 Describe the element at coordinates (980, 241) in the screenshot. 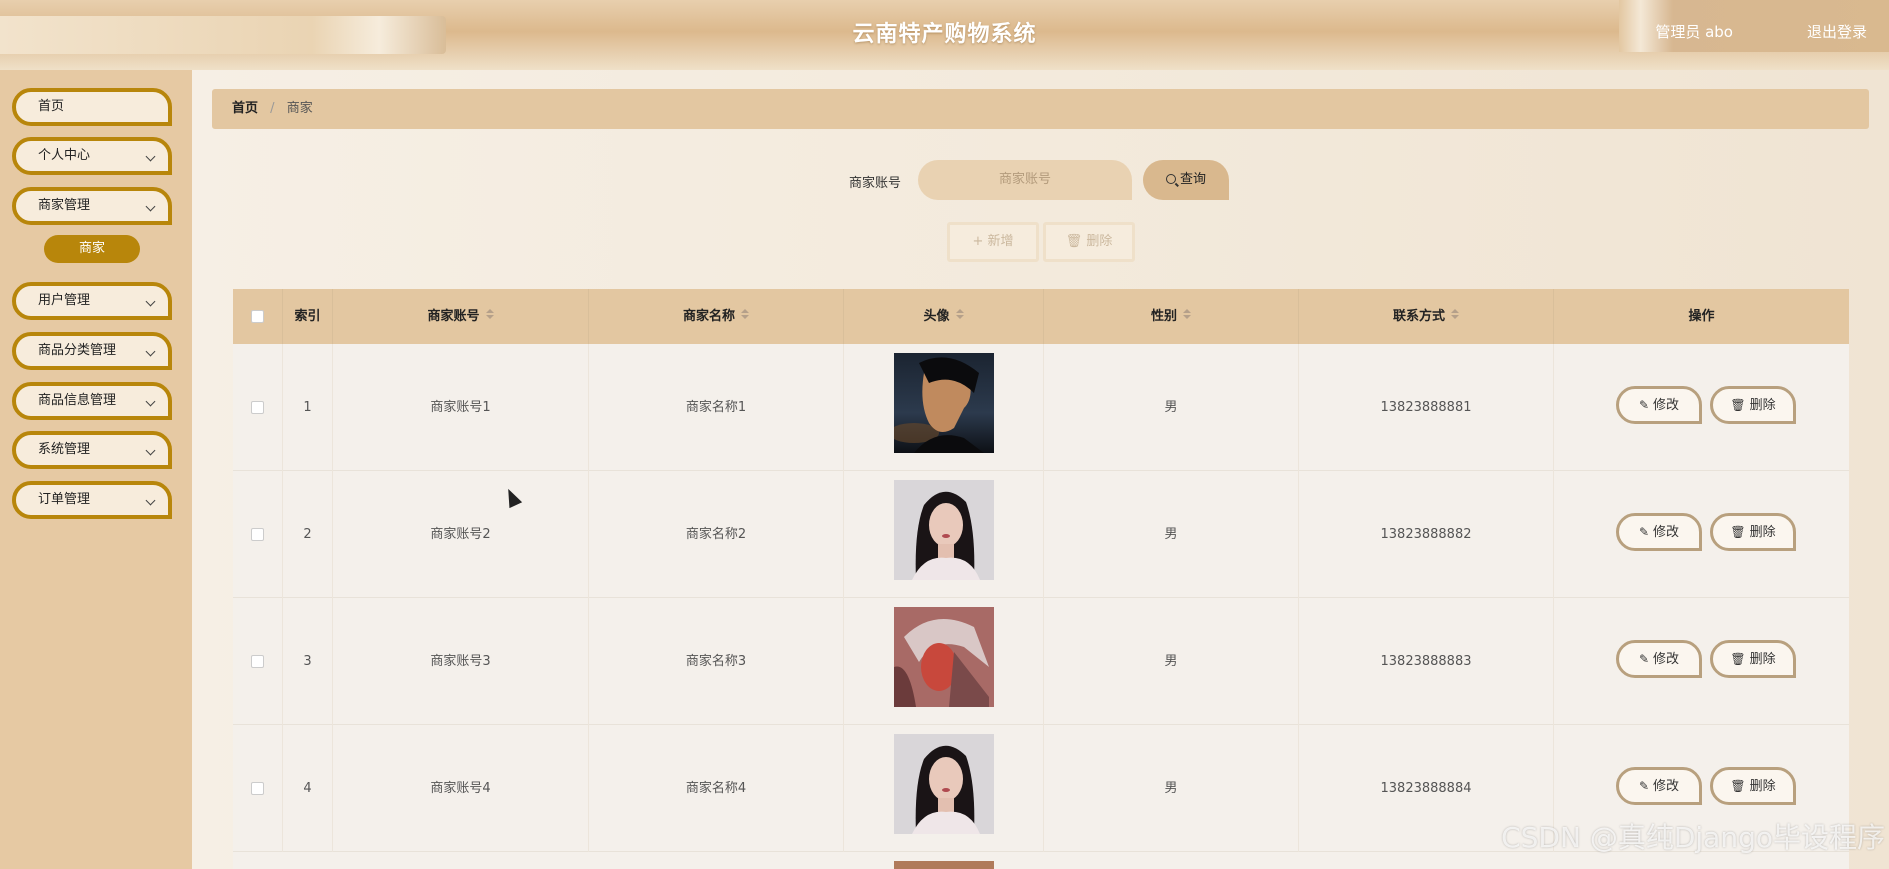

I see `plus-icon: +` at that location.